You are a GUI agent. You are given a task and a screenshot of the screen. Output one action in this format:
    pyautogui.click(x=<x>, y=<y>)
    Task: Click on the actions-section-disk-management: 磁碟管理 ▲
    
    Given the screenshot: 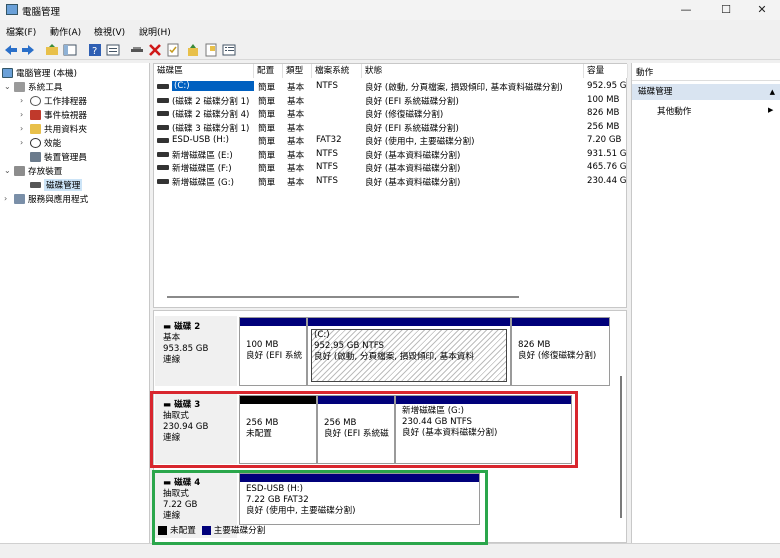 What is the action you would take?
    pyautogui.click(x=706, y=92)
    